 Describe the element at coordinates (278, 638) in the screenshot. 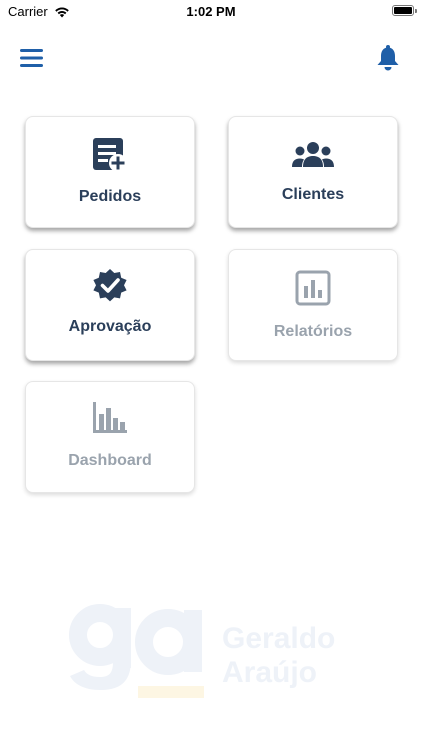

I see `svg-text: Geraldo` at that location.